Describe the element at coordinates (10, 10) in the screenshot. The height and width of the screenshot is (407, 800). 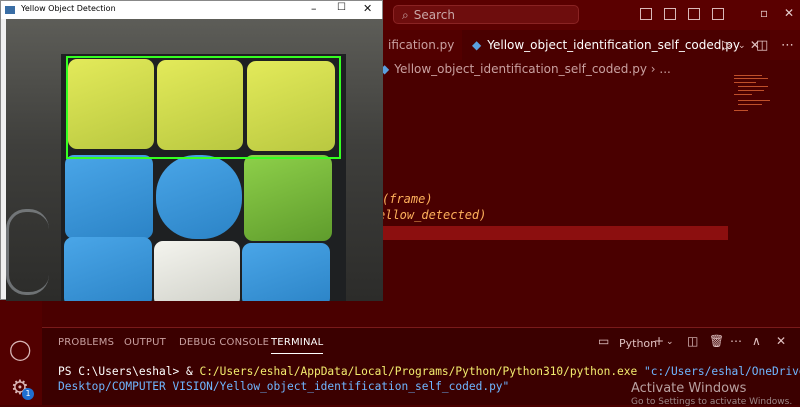
I see `window-app-icon` at that location.